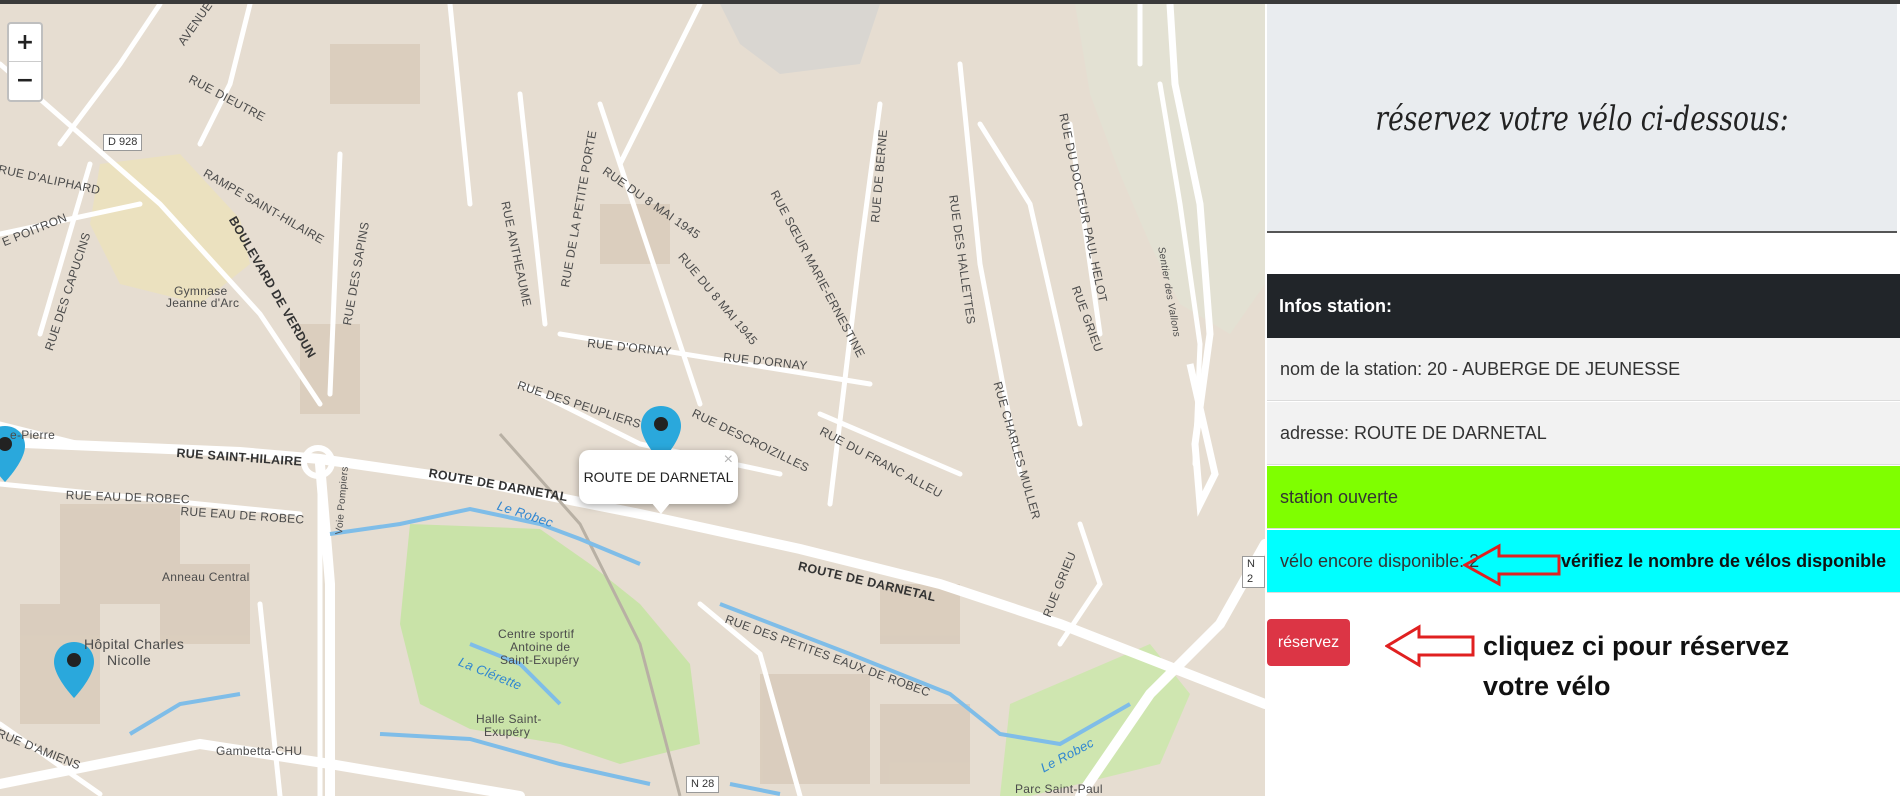  I want to click on hero-banner: réservez votre vélo ci-dessous:, so click(1582, 118).